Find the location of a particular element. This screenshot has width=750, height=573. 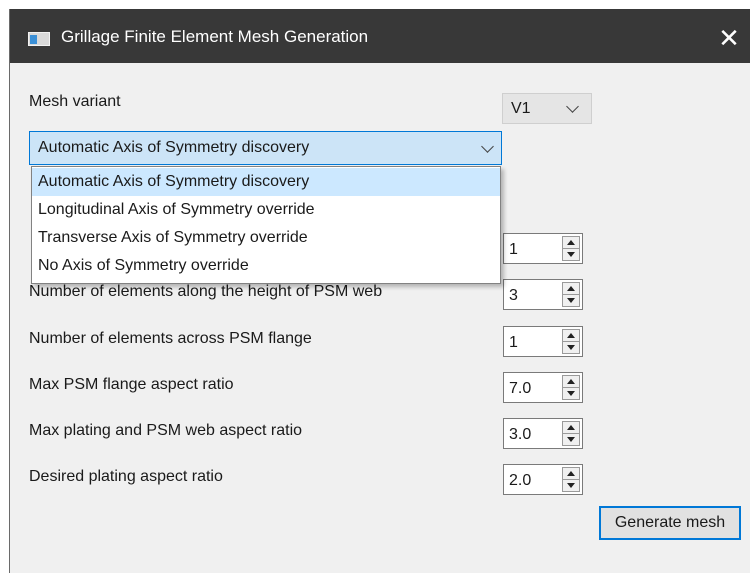

dropdown-option-longitudinal: Longitudinal Axis of Symmetry override is located at coordinates (266, 210).